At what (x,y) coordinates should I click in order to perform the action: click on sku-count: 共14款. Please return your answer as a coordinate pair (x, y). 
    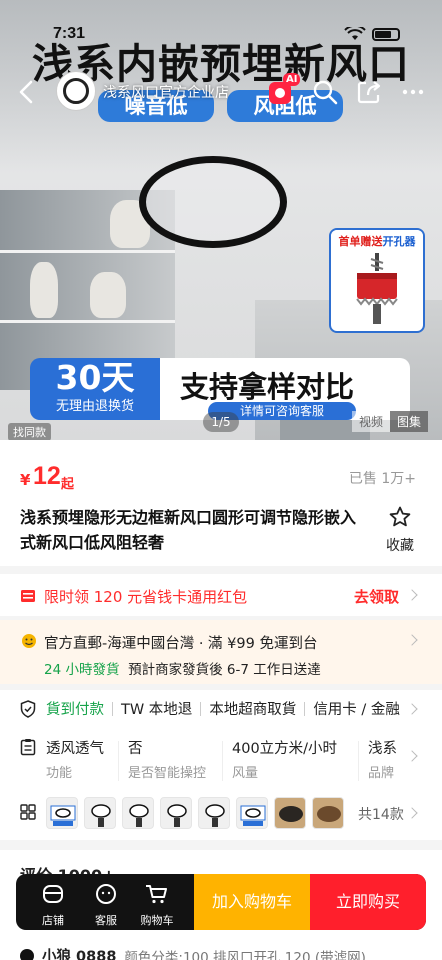
    Looking at the image, I should click on (381, 814).